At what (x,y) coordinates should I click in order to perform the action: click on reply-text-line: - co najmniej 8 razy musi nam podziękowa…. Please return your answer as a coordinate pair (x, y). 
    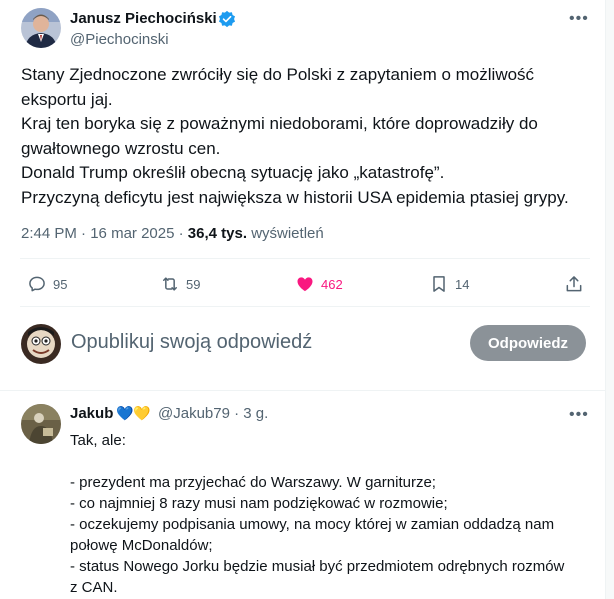
    Looking at the image, I should click on (259, 503).